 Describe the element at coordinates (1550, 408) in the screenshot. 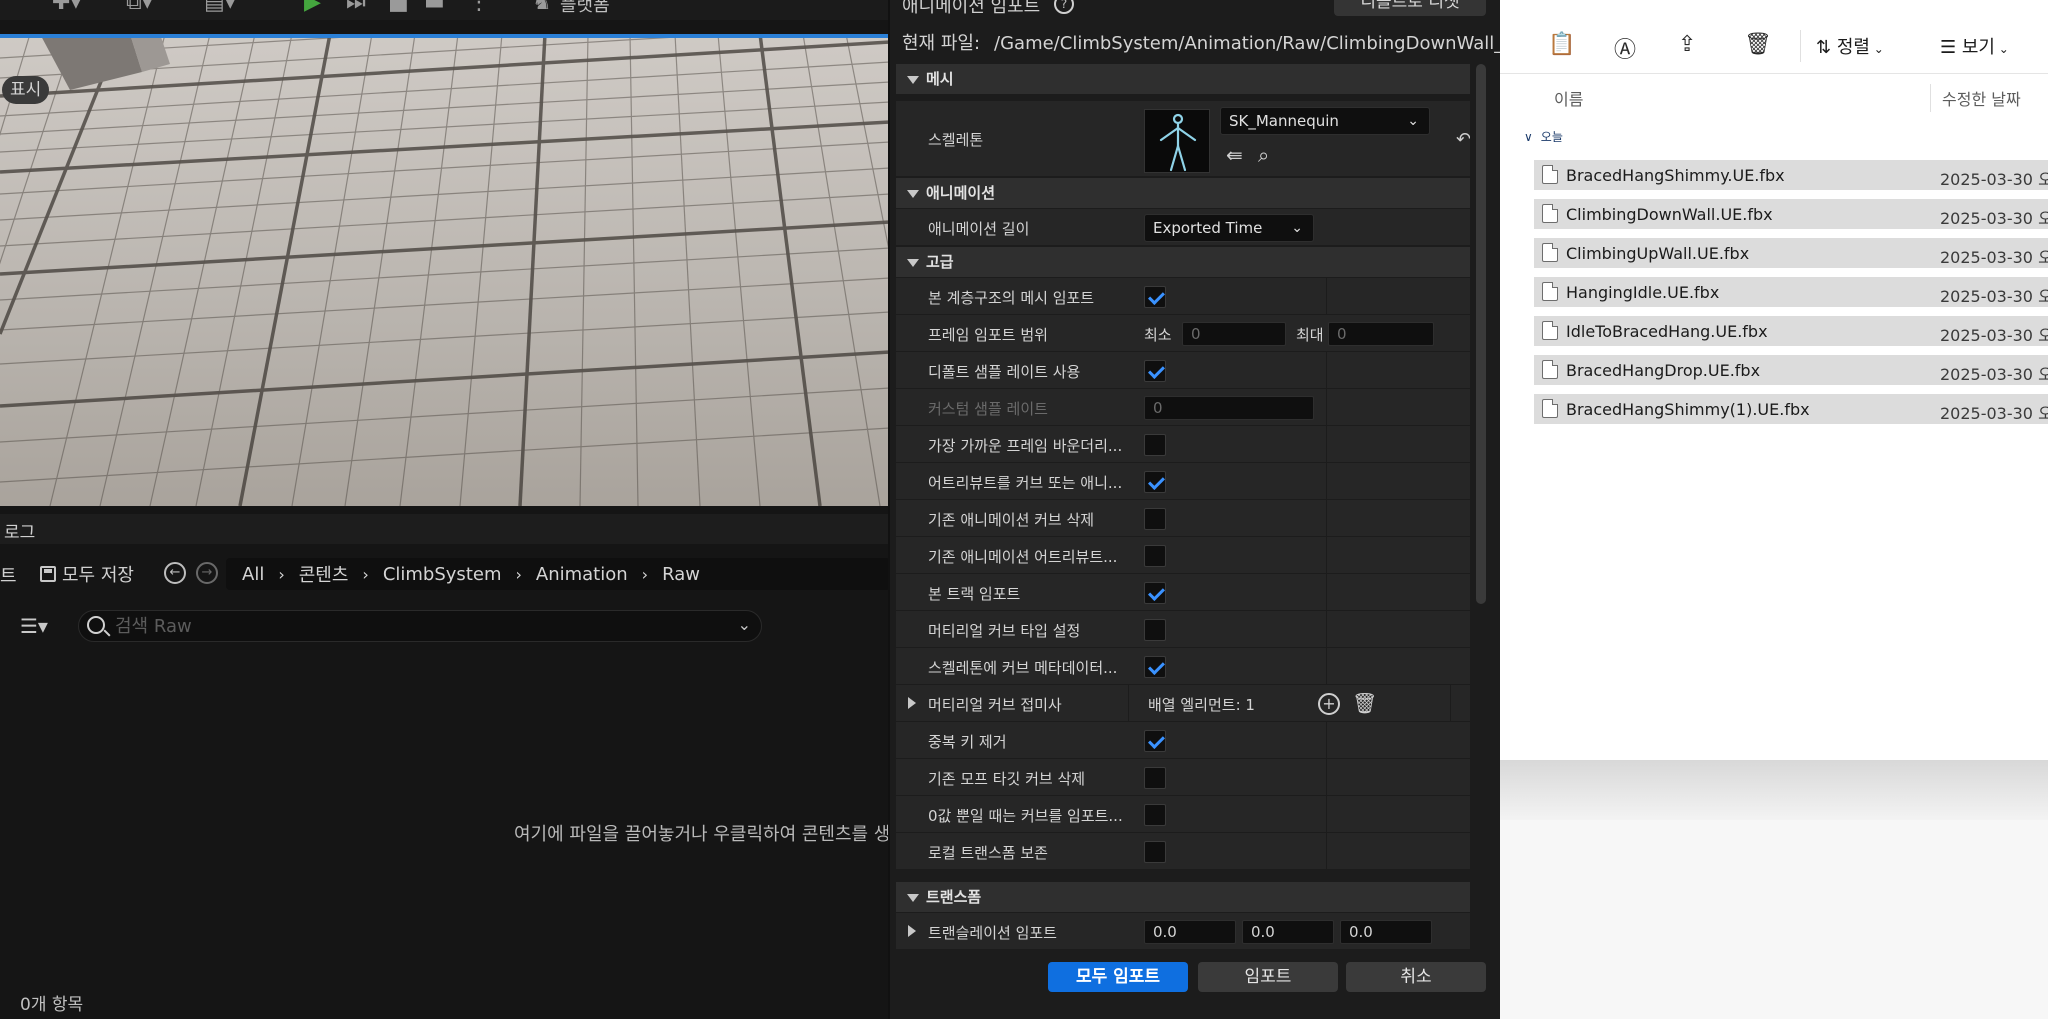

I see `file-icon` at that location.